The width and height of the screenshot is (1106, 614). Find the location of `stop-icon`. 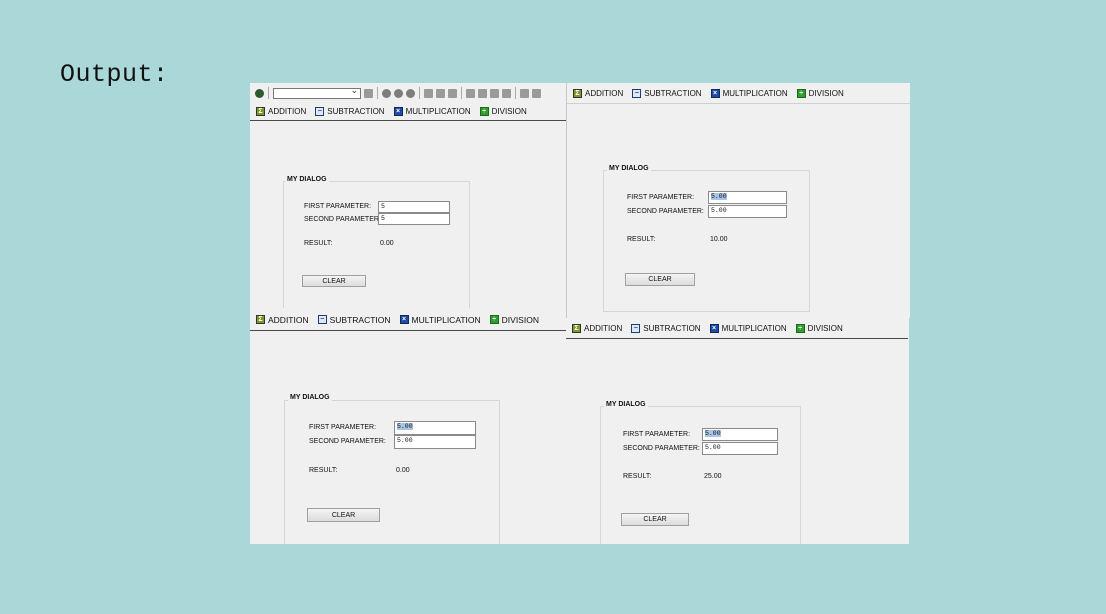

stop-icon is located at coordinates (410, 93).